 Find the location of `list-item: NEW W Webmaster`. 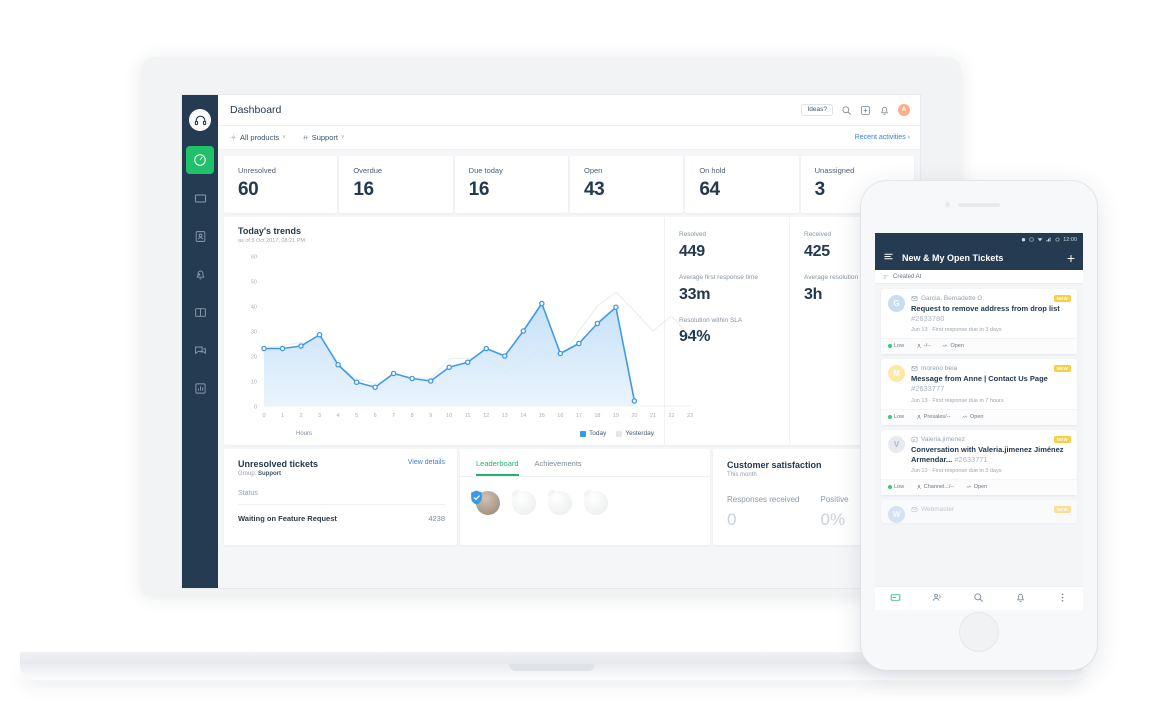

list-item: NEW W Webmaster is located at coordinates (979, 511).